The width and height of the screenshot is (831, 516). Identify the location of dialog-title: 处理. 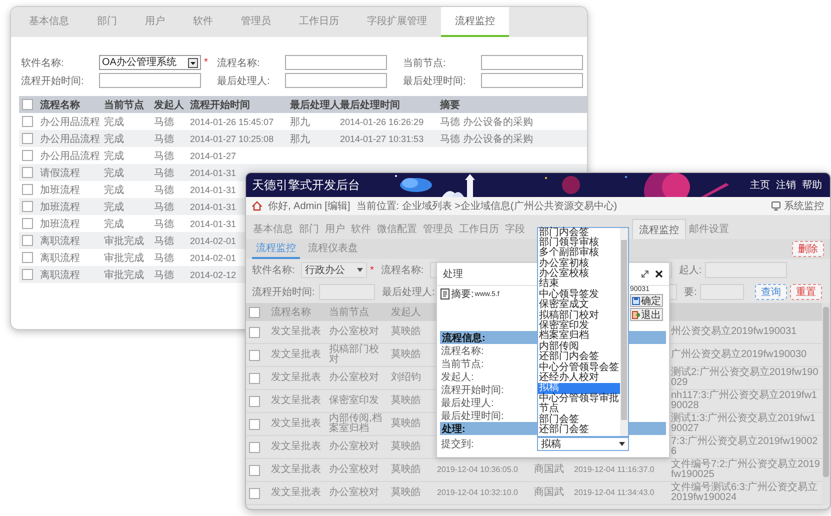
(453, 274).